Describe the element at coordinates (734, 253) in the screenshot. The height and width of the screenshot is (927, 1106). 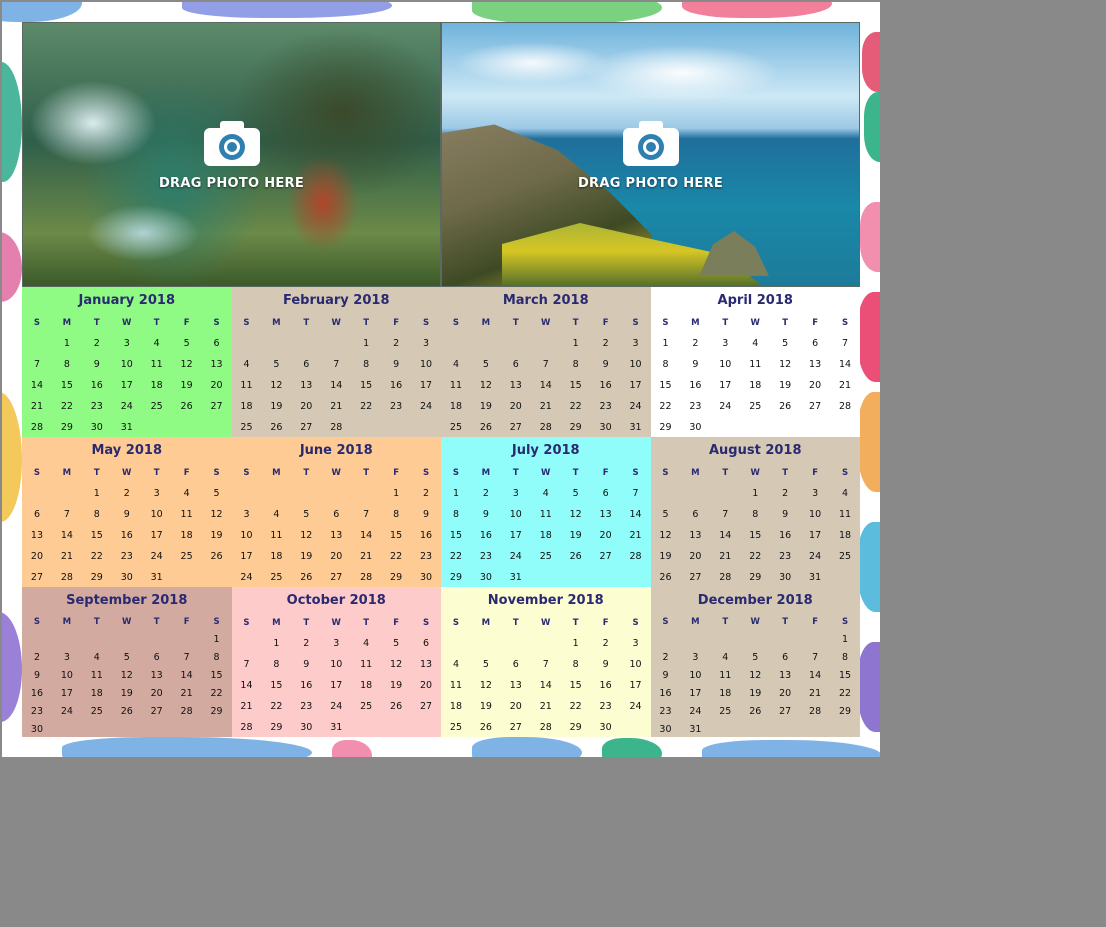
I see `photo-islet` at that location.